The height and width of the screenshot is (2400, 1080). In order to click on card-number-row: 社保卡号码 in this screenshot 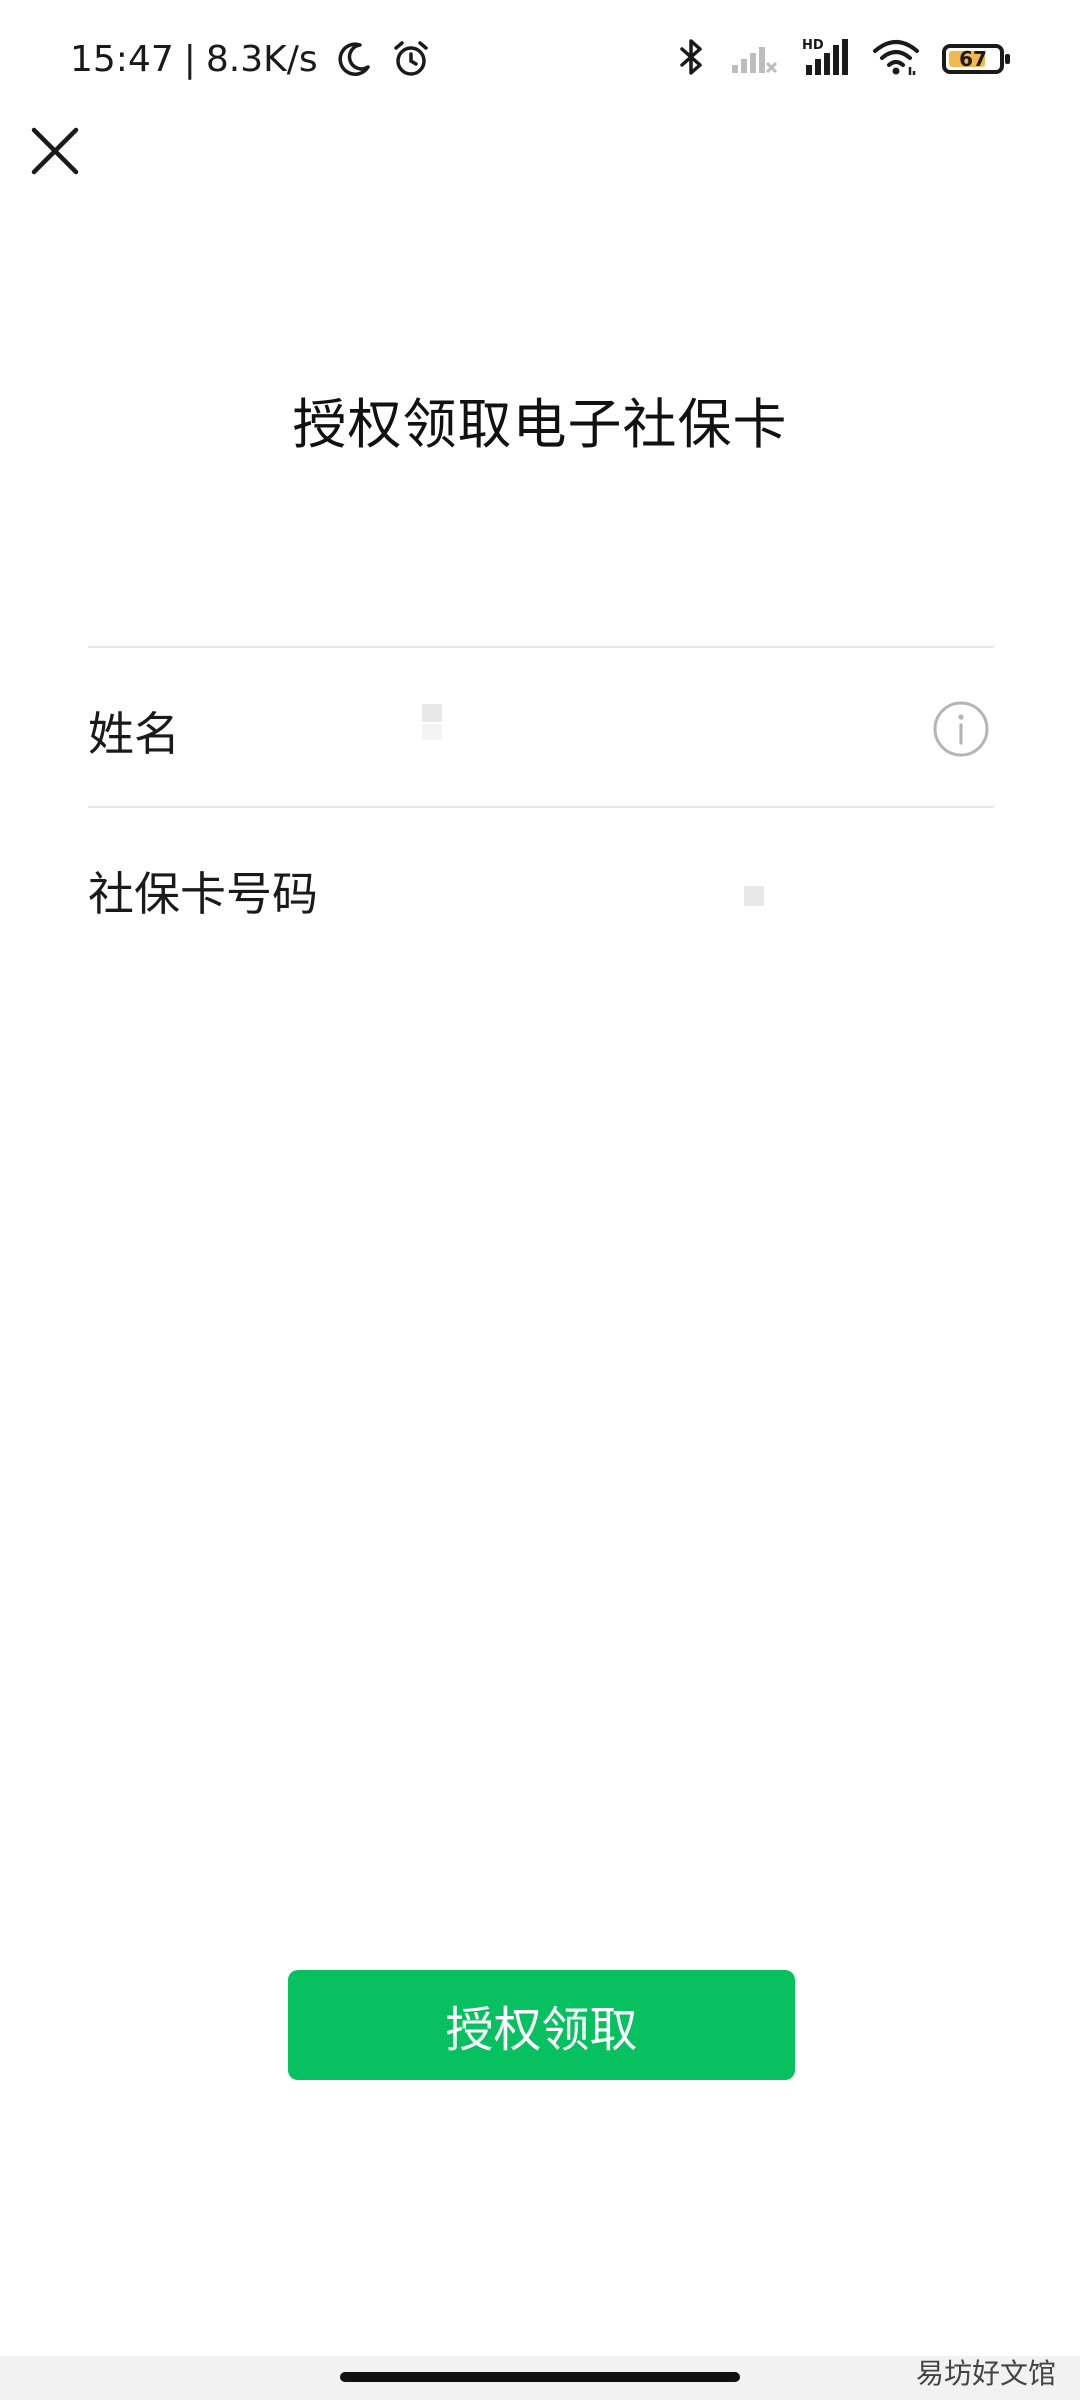, I will do `click(541, 886)`.